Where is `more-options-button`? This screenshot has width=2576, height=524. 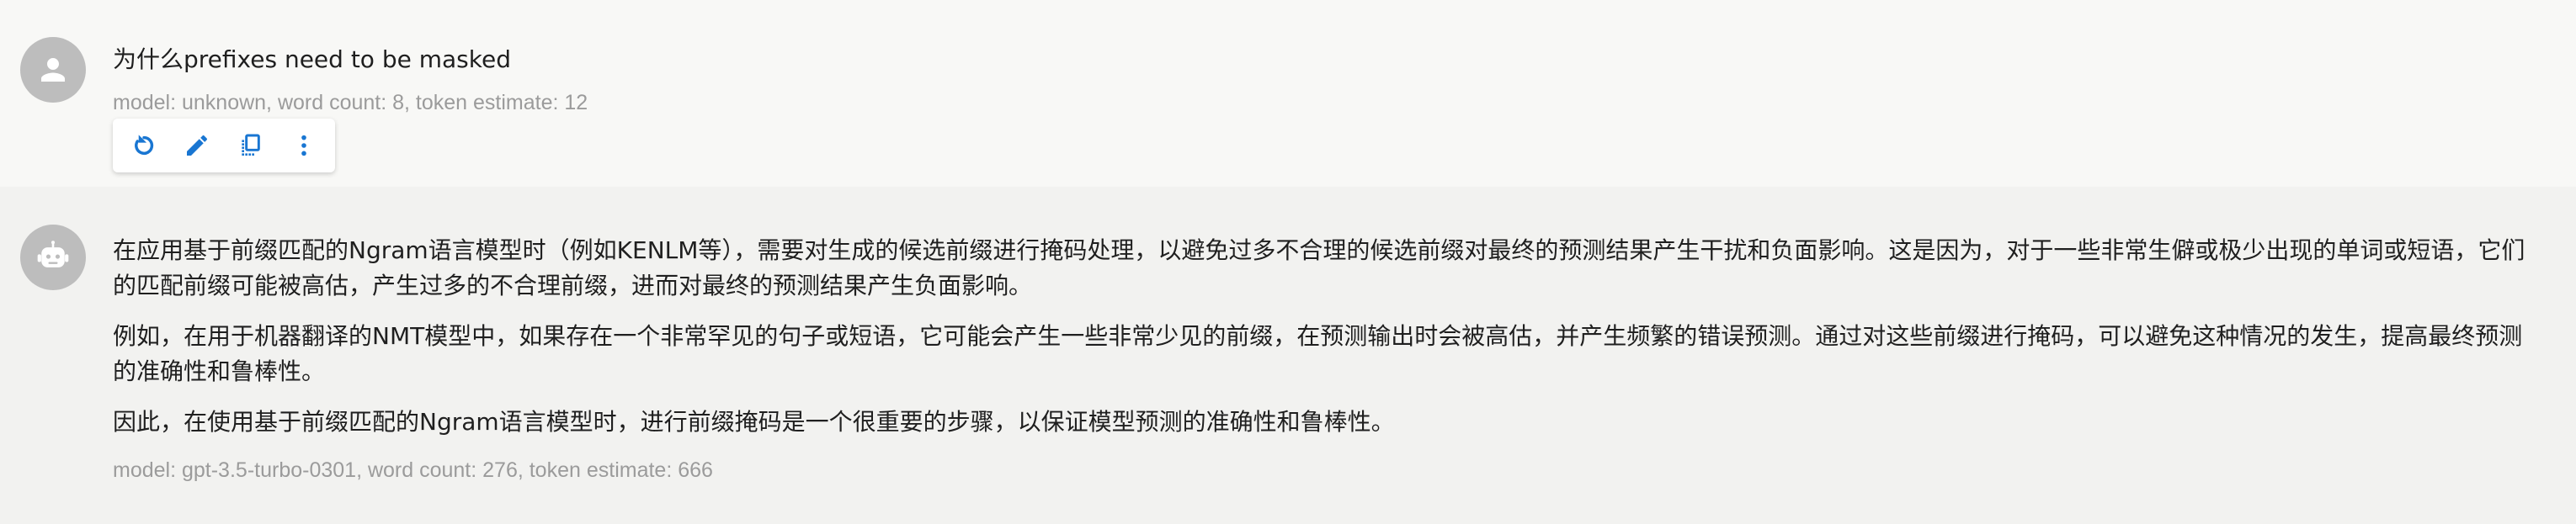
more-options-button is located at coordinates (304, 145).